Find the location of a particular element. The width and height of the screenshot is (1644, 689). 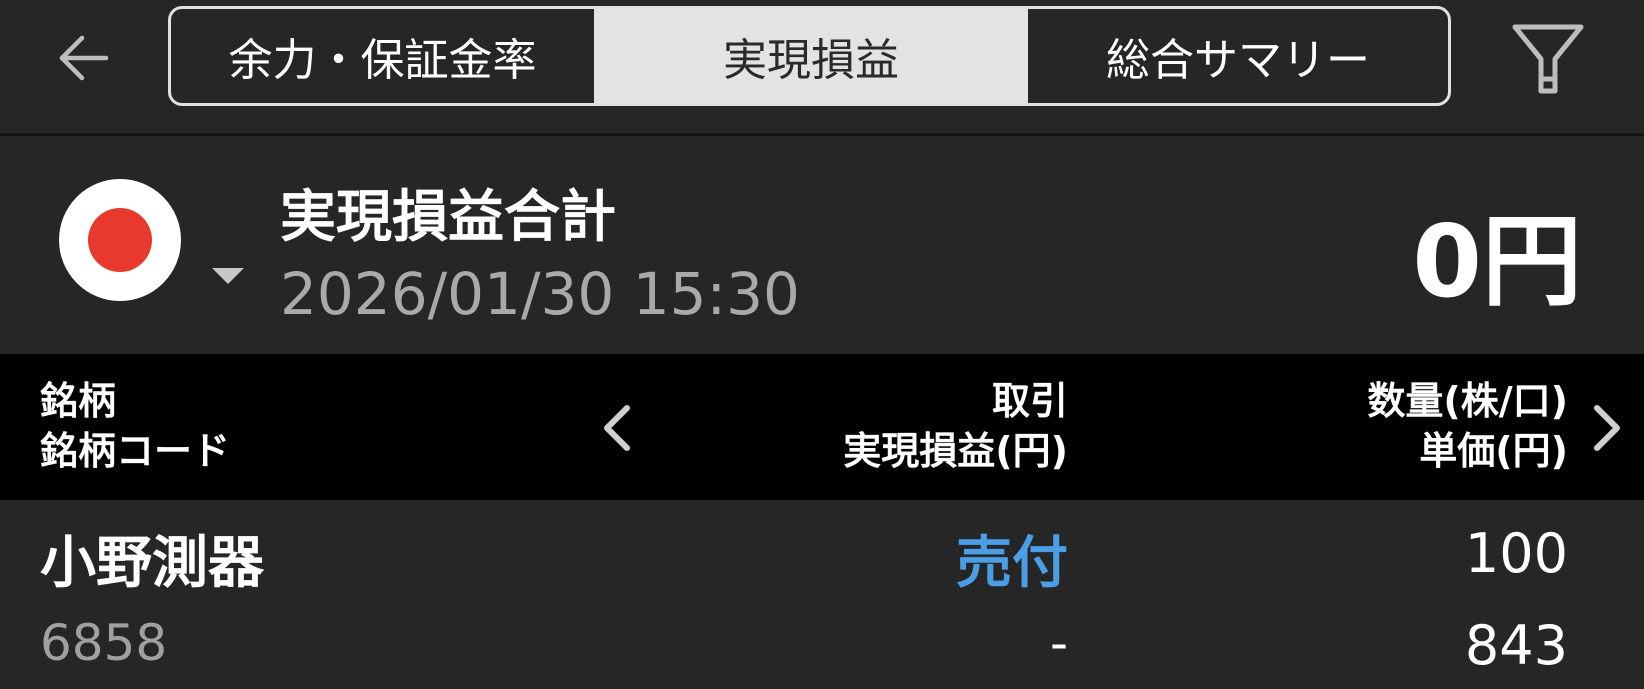

column-label-unit-price: 単価(円) is located at coordinates (1493, 451).